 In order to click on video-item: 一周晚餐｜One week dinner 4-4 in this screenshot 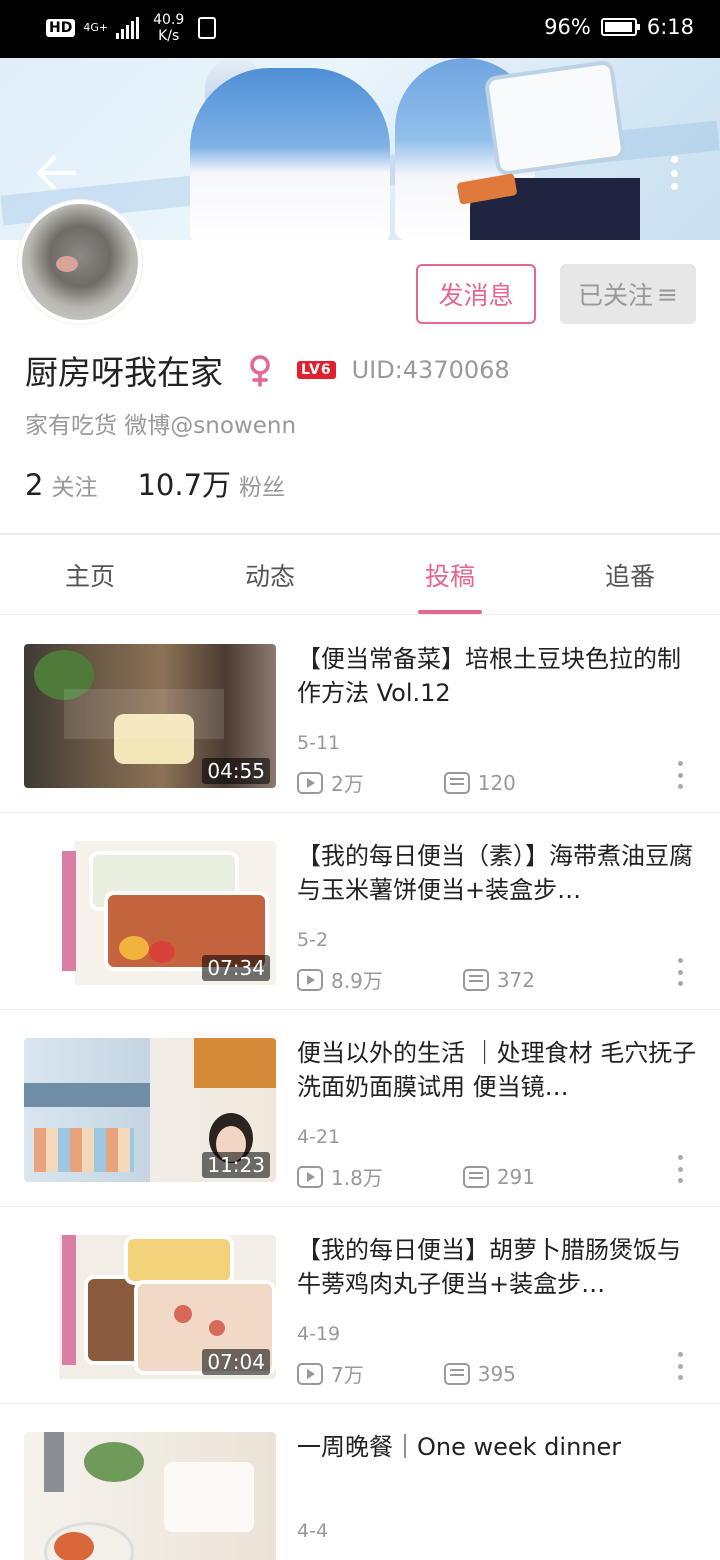, I will do `click(360, 1482)`.